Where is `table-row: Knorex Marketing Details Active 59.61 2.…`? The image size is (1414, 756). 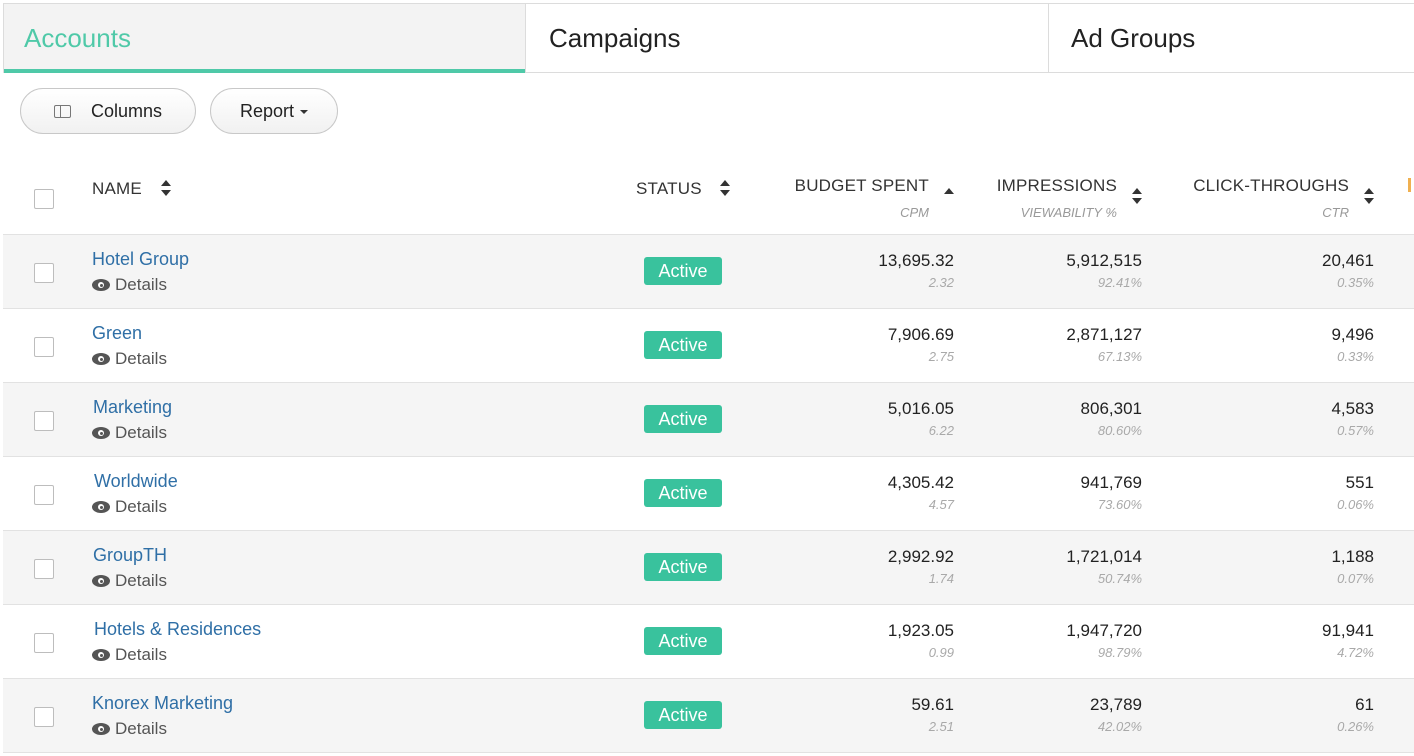
table-row: Knorex Marketing Details Active 59.61 2.… is located at coordinates (708, 716).